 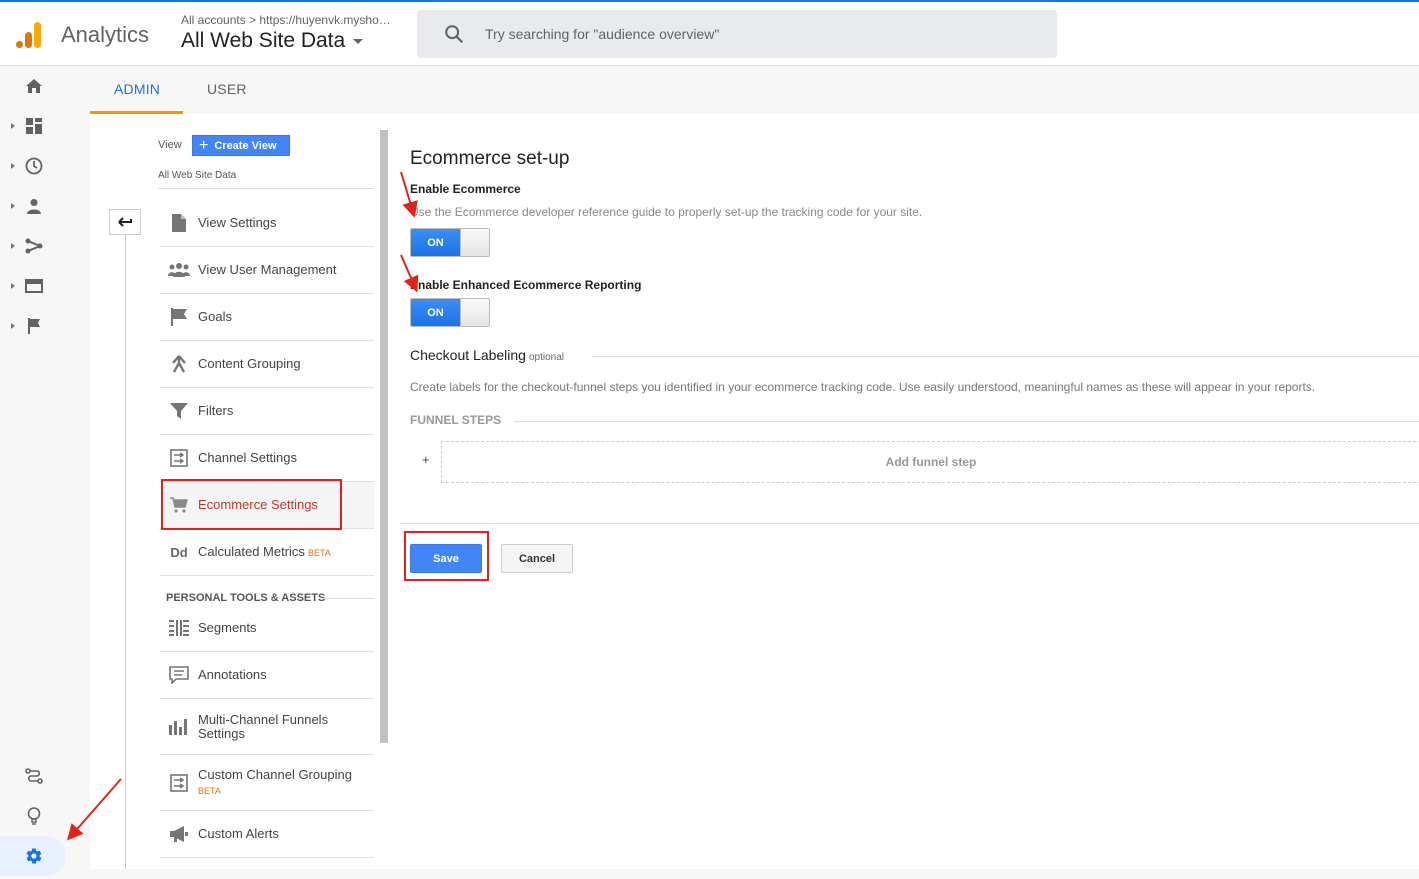 What do you see at coordinates (546, 357) in the screenshot?
I see `optional-tag: optional` at bounding box center [546, 357].